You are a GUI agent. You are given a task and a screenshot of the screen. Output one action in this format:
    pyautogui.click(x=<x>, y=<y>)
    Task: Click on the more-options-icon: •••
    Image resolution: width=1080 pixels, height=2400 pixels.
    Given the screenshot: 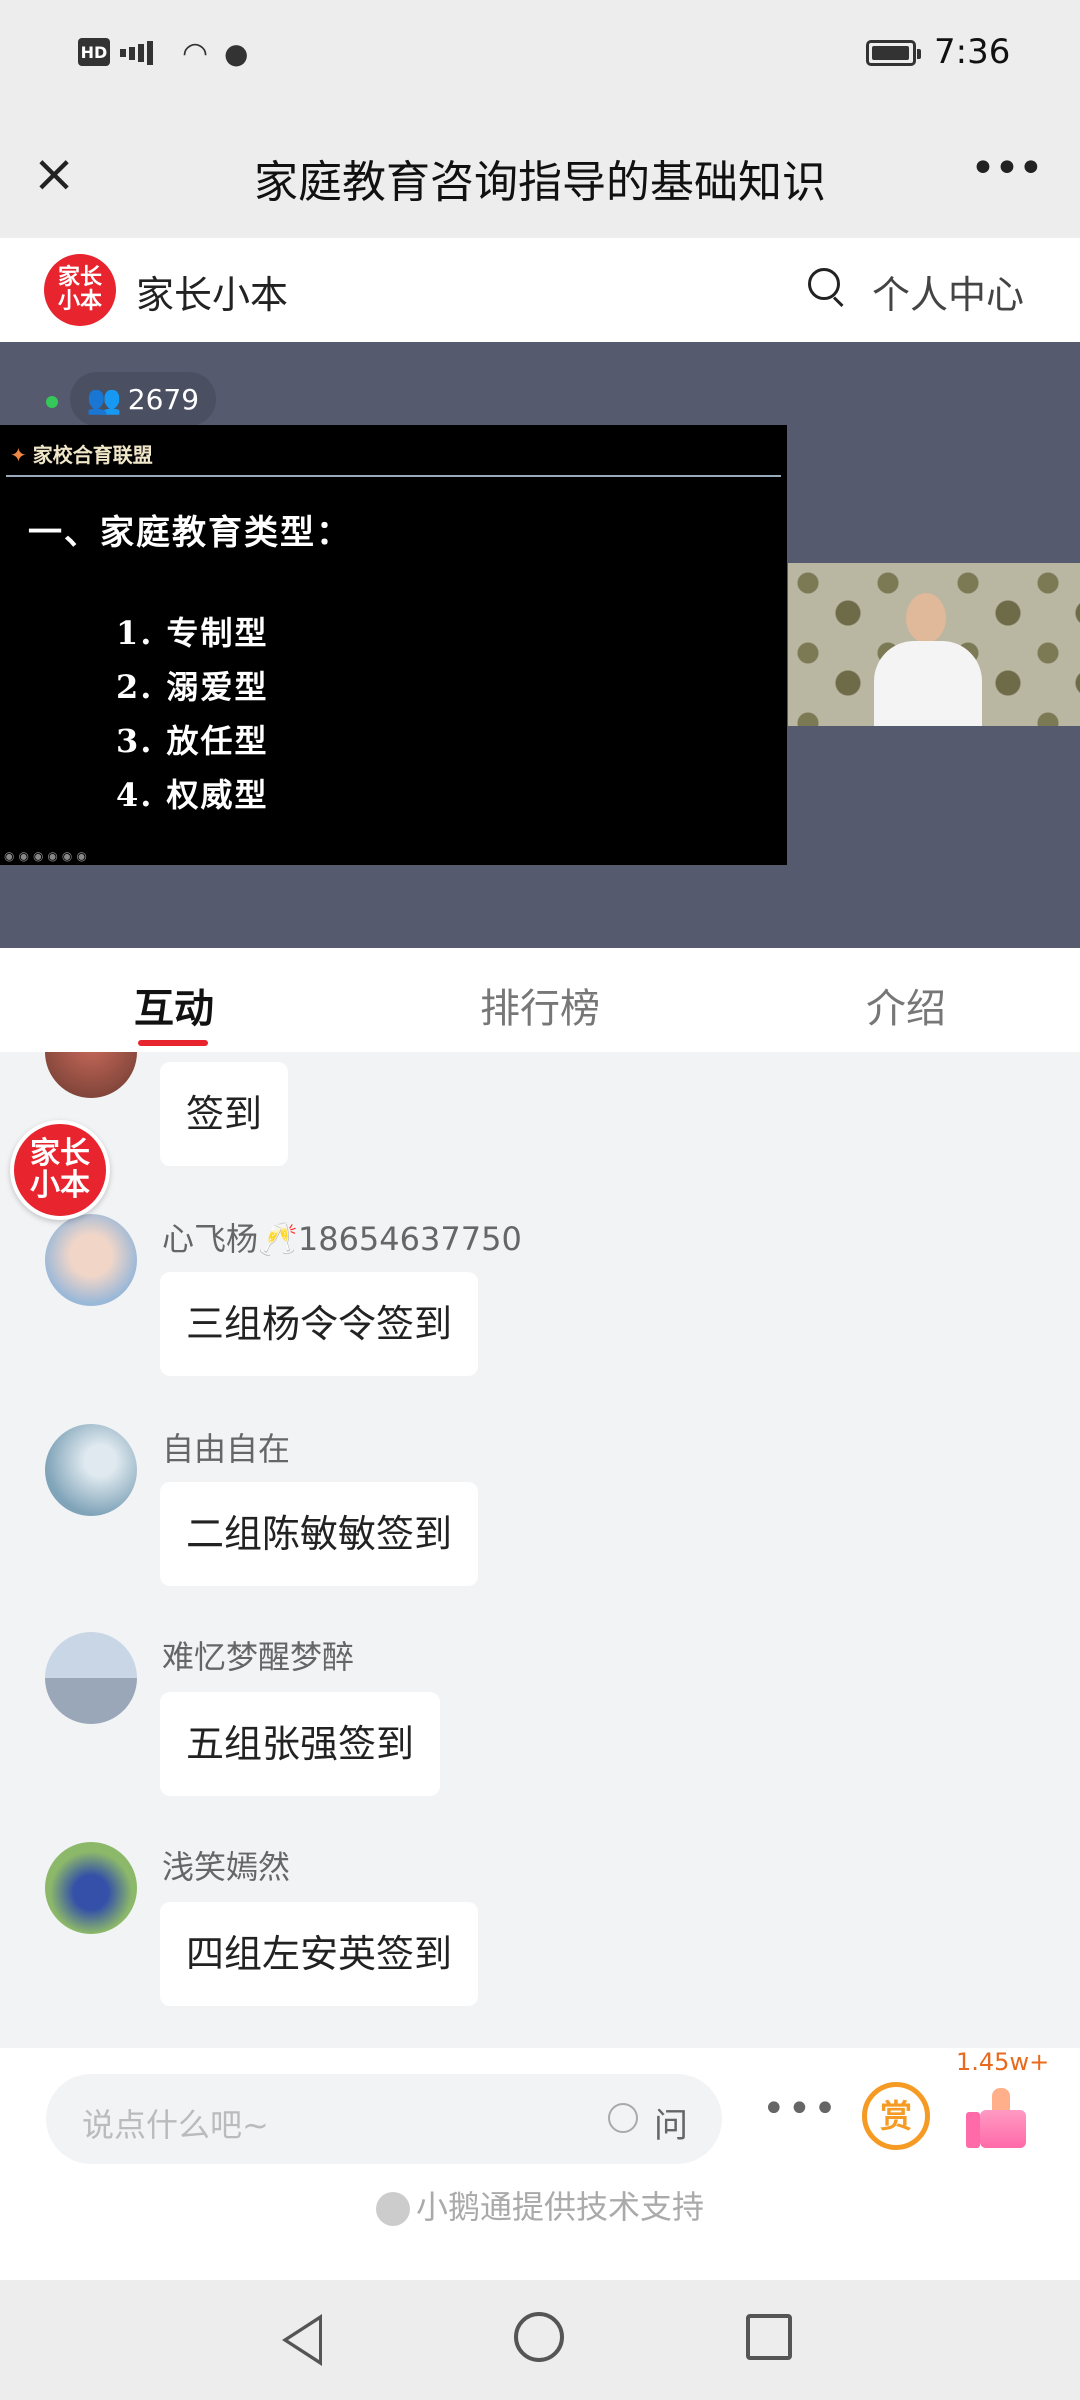 What is the action you would take?
    pyautogui.click(x=1007, y=170)
    